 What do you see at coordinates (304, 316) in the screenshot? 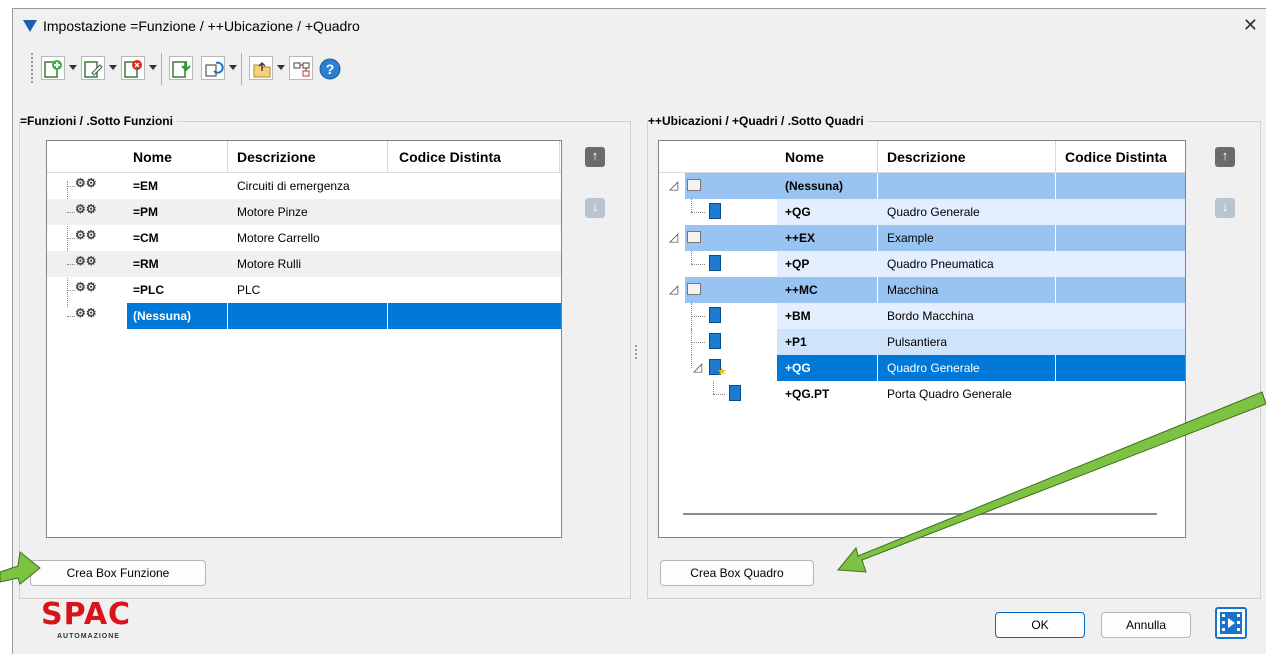
I see `table-row-selected: ⚙⚙ (Nessuna)` at bounding box center [304, 316].